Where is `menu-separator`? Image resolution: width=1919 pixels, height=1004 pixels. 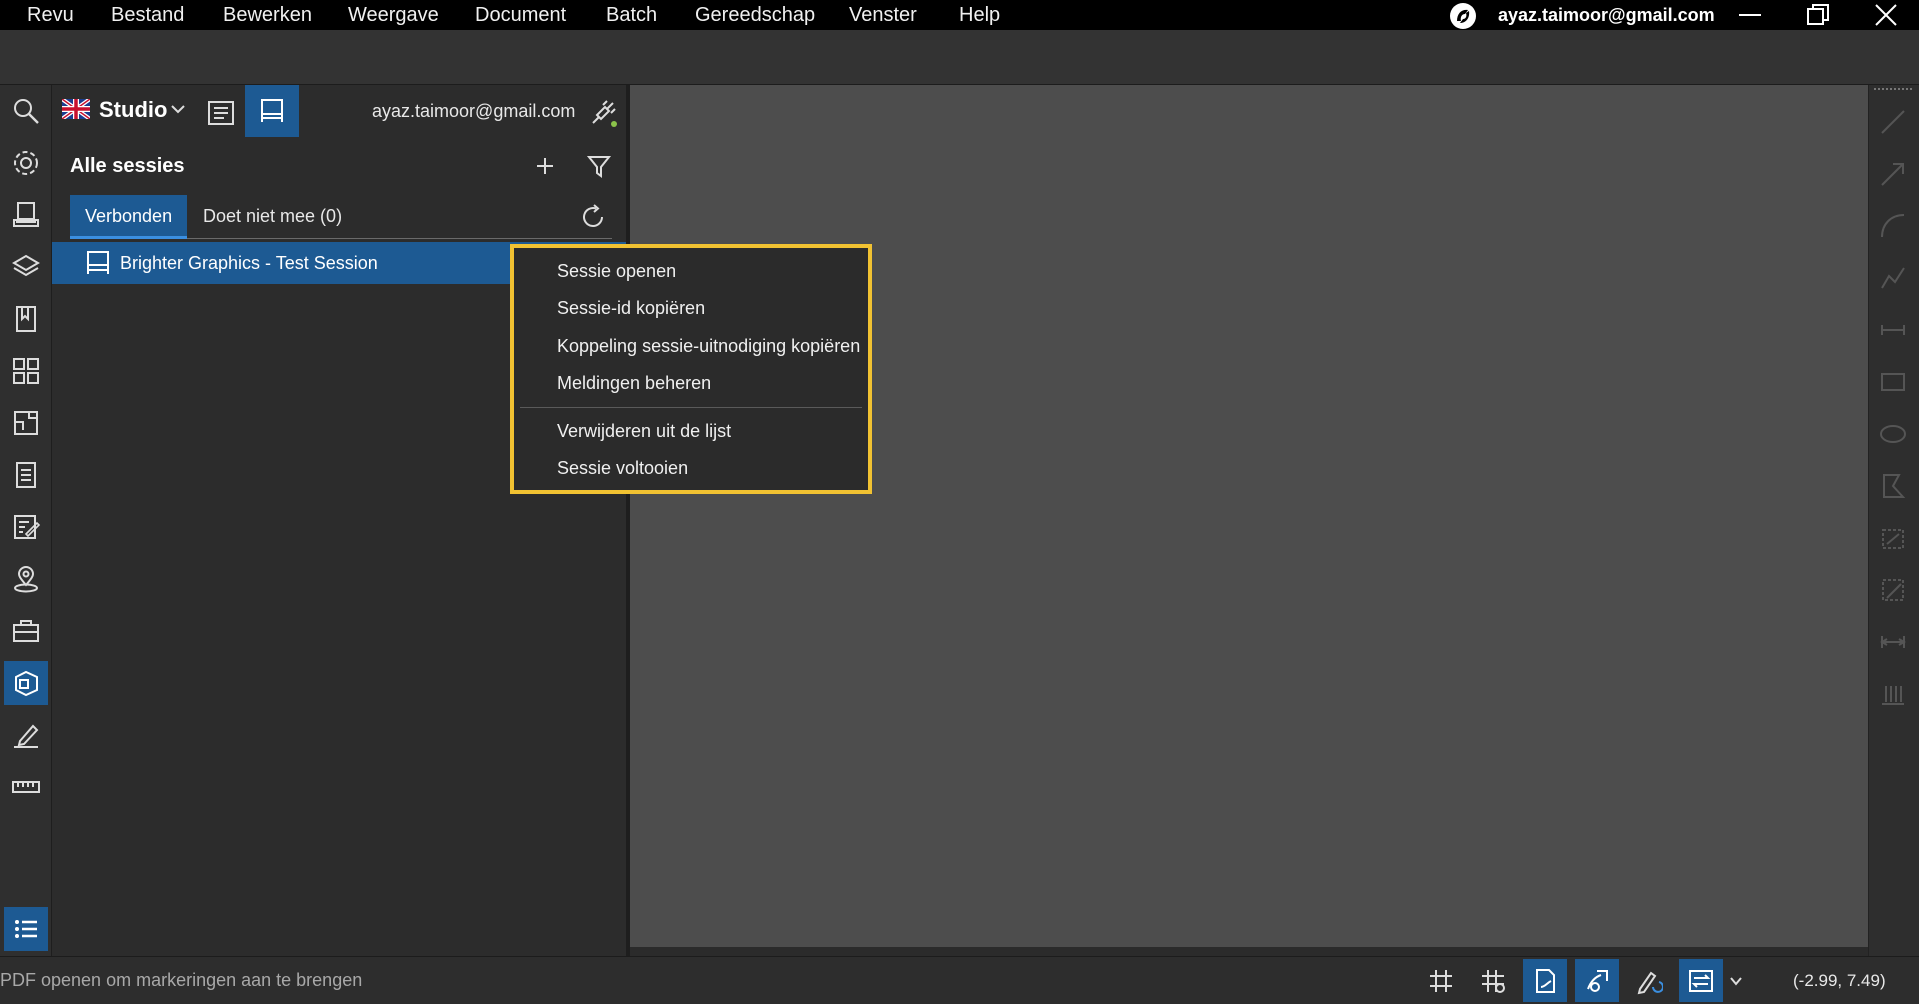 menu-separator is located at coordinates (691, 407).